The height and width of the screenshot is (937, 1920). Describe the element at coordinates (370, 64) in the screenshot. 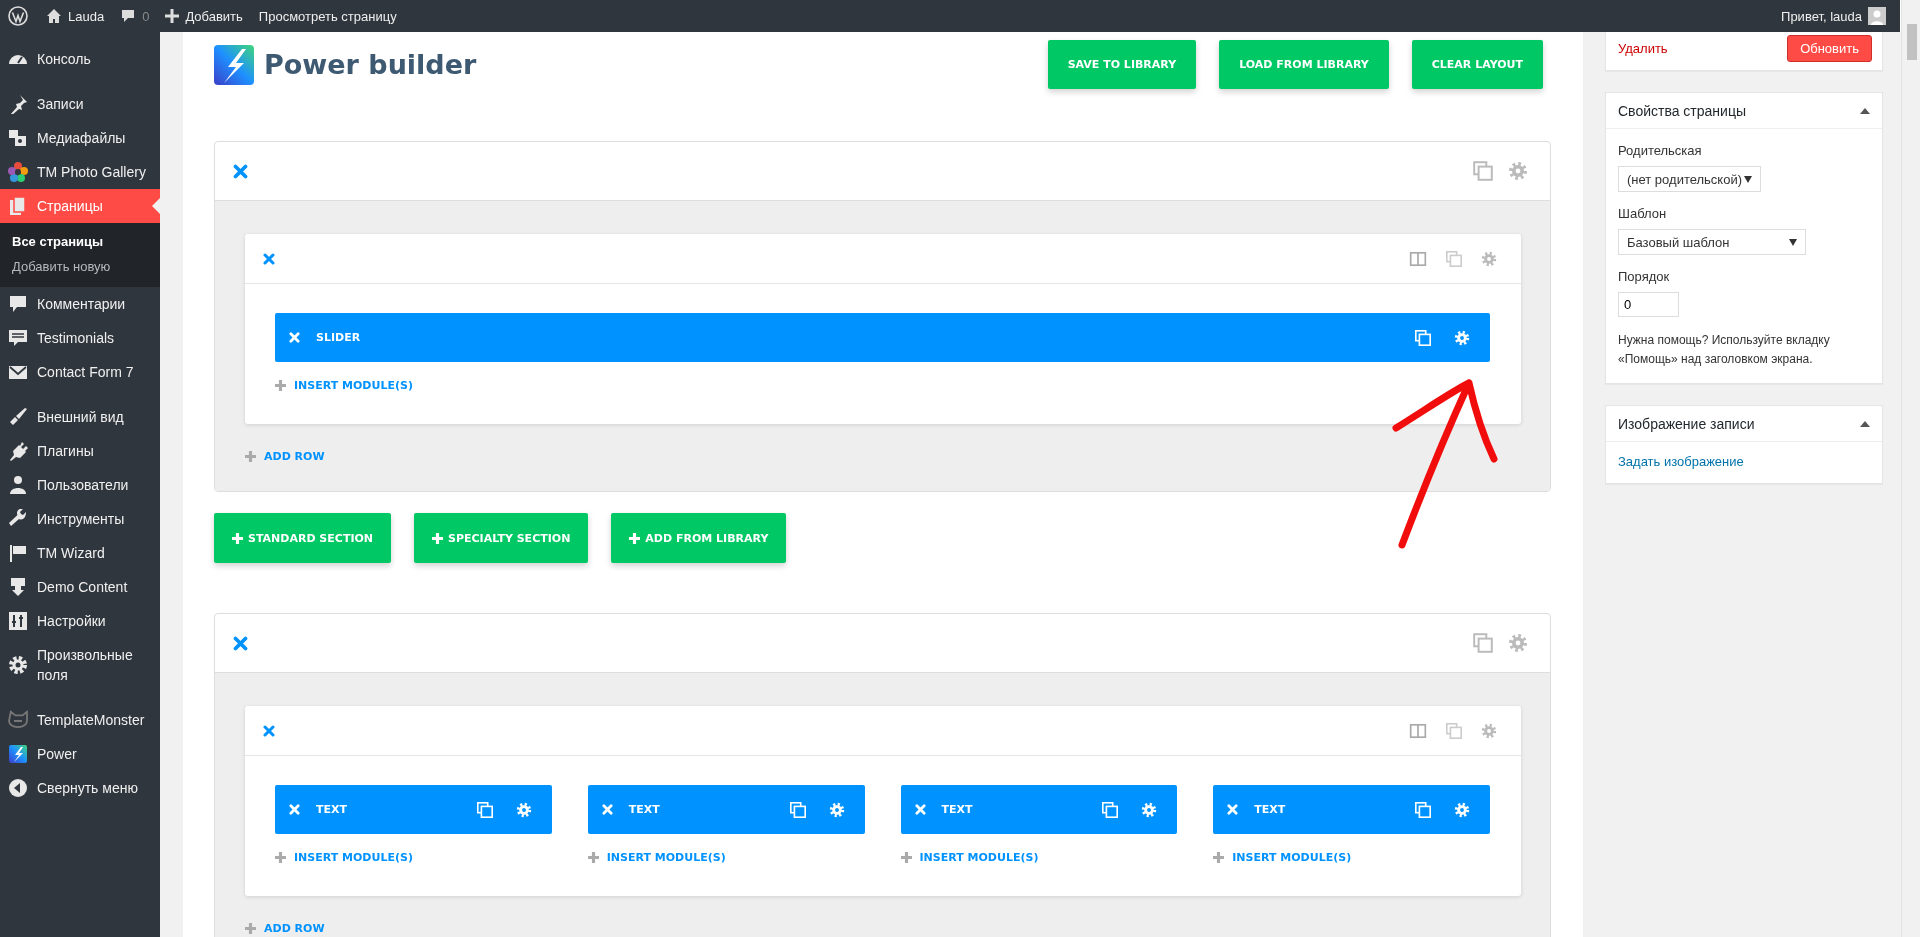

I see `page-title: Power builder` at that location.